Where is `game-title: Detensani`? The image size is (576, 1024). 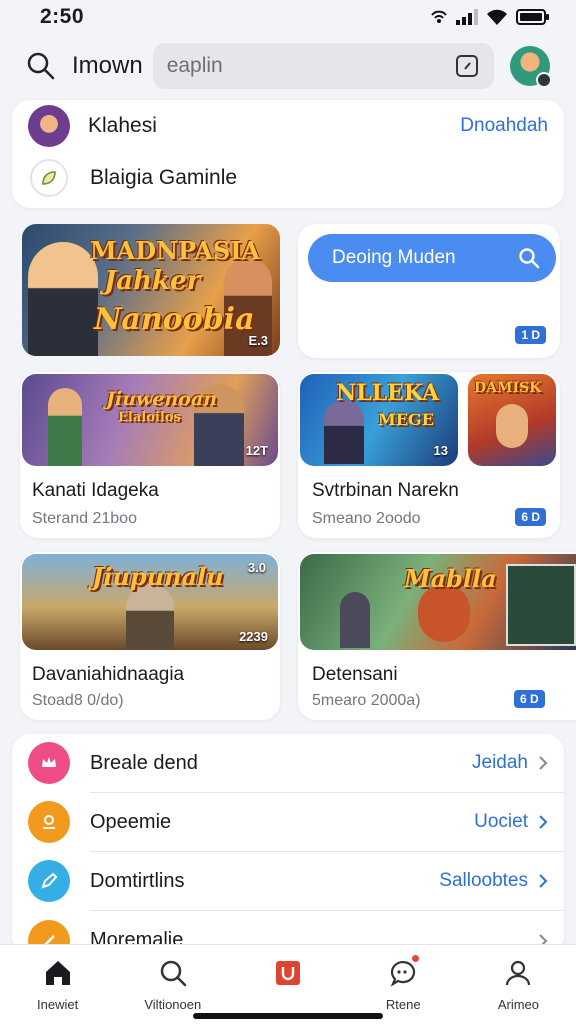 game-title: Detensani is located at coordinates (355, 674).